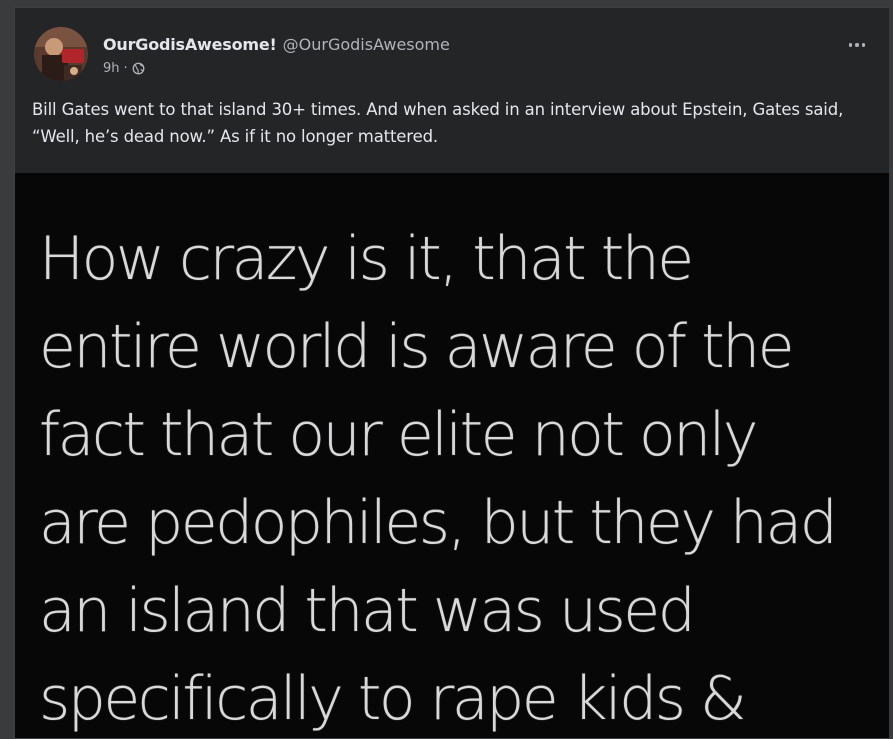  Describe the element at coordinates (460, 57) in the screenshot. I see `post-header: OurGodisAwesome! @OurGodisAwesome 9h ·` at that location.